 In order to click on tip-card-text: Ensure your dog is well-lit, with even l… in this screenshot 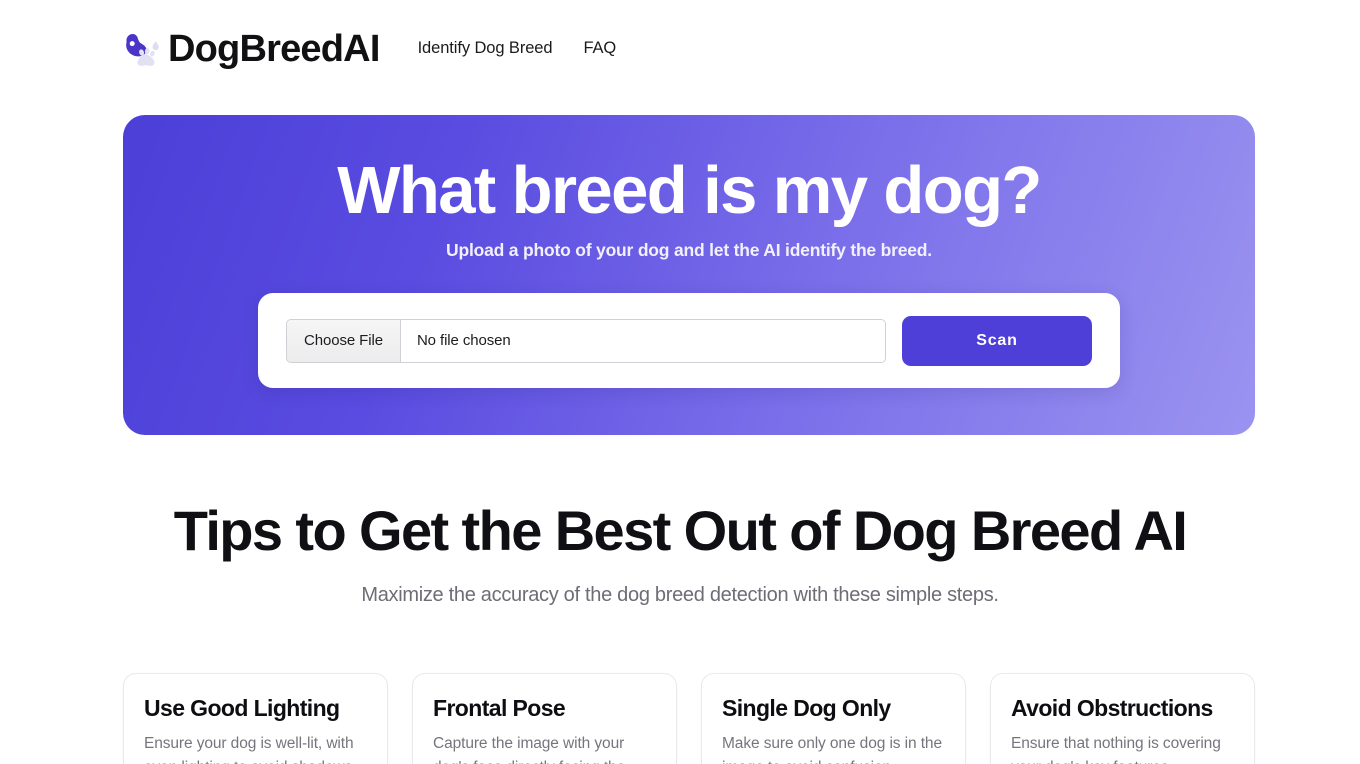, I will do `click(250, 749)`.